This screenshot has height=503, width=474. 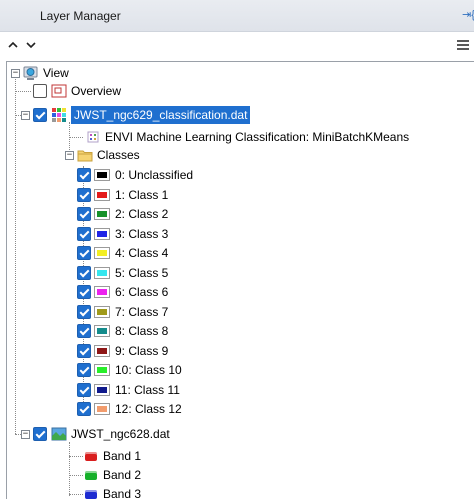 I want to click on metadata-icon, so click(x=93, y=137).